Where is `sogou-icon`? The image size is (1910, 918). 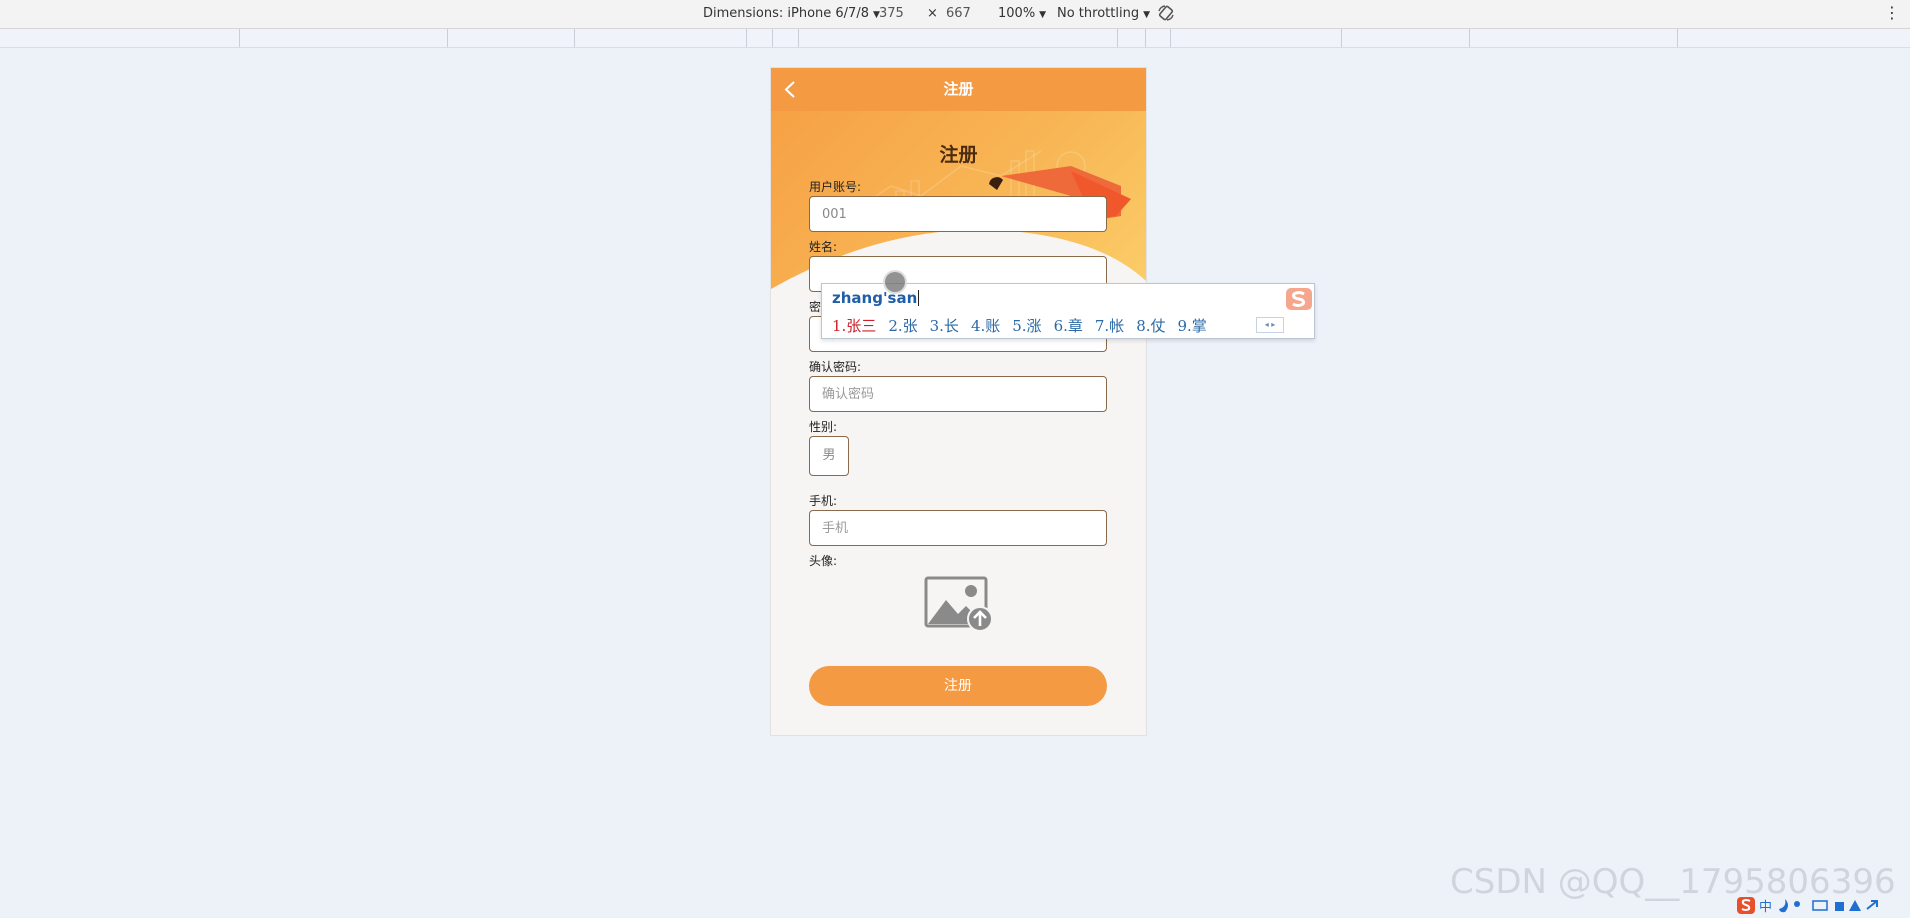 sogou-icon is located at coordinates (1299, 299).